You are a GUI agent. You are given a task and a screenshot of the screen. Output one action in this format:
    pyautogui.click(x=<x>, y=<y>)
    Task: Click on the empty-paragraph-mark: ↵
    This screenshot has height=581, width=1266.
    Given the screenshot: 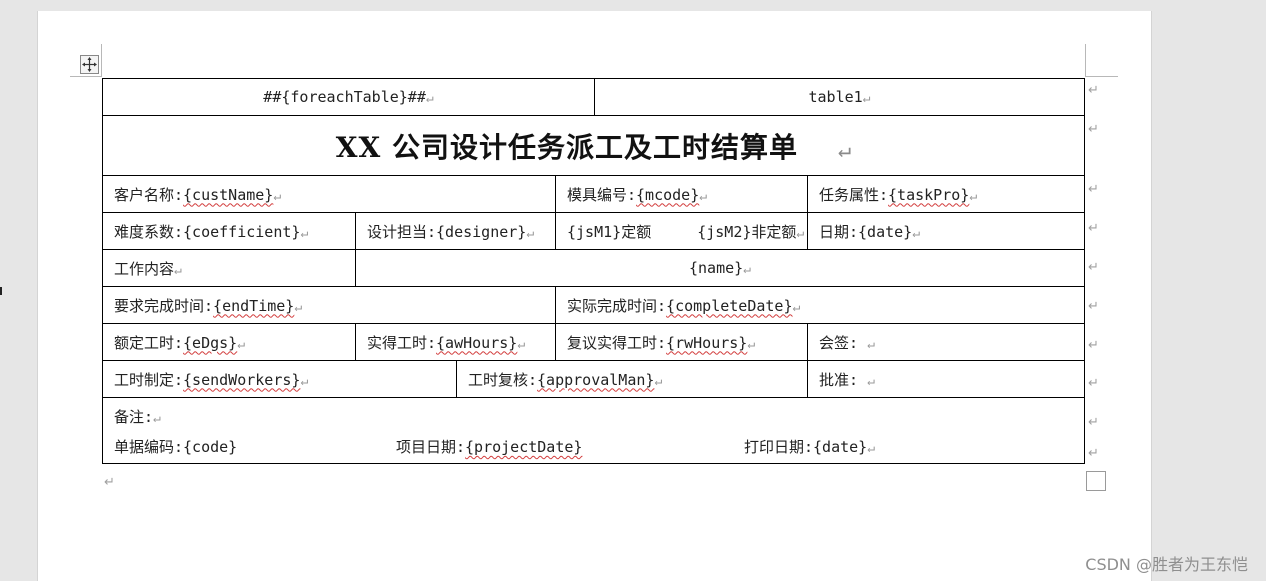 What is the action you would take?
    pyautogui.click(x=109, y=482)
    